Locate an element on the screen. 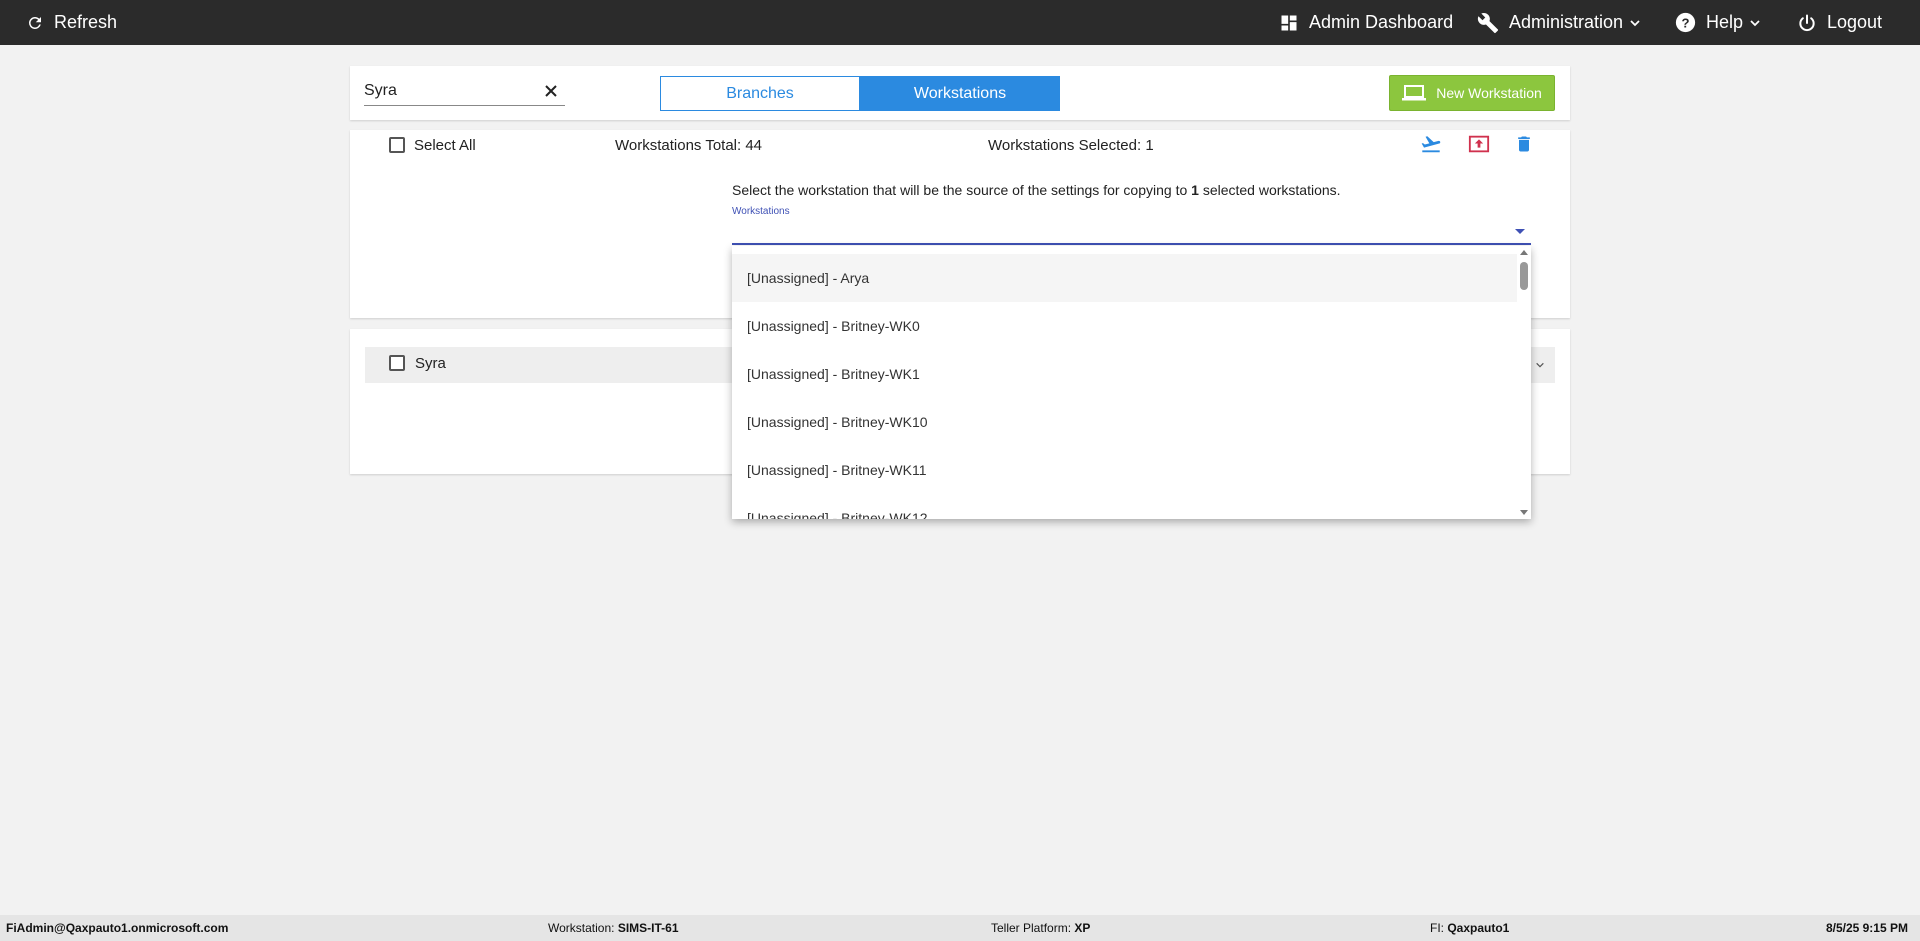  dropdown-arrow-icon is located at coordinates (1520, 231).